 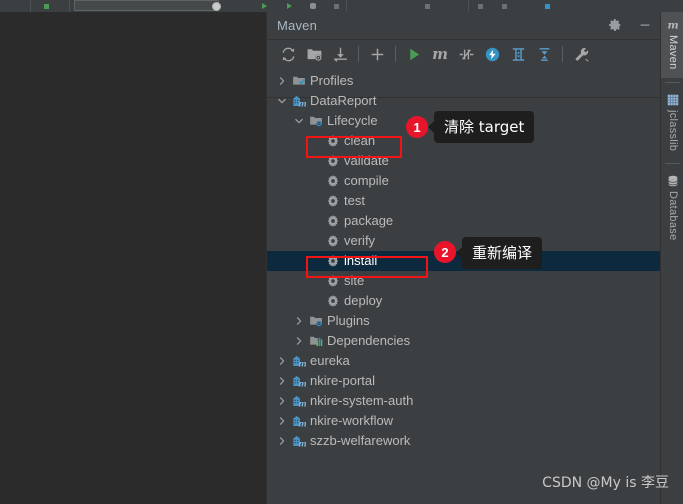 What do you see at coordinates (673, 181) in the screenshot?
I see `database-icon` at bounding box center [673, 181].